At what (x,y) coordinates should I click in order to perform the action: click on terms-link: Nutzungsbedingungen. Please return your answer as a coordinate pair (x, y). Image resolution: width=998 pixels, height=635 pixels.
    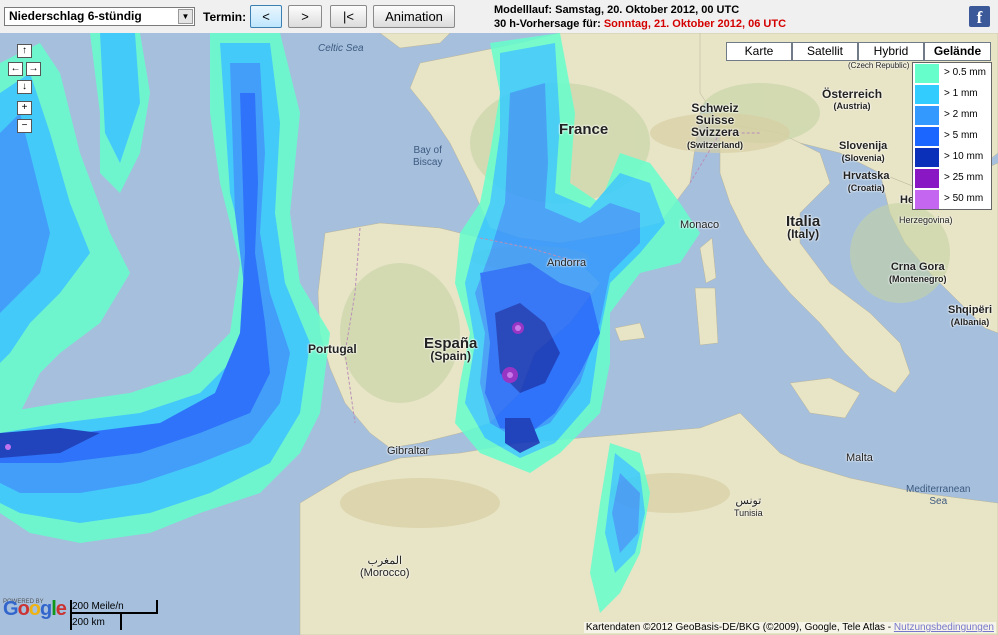
    Looking at the image, I should click on (944, 627).